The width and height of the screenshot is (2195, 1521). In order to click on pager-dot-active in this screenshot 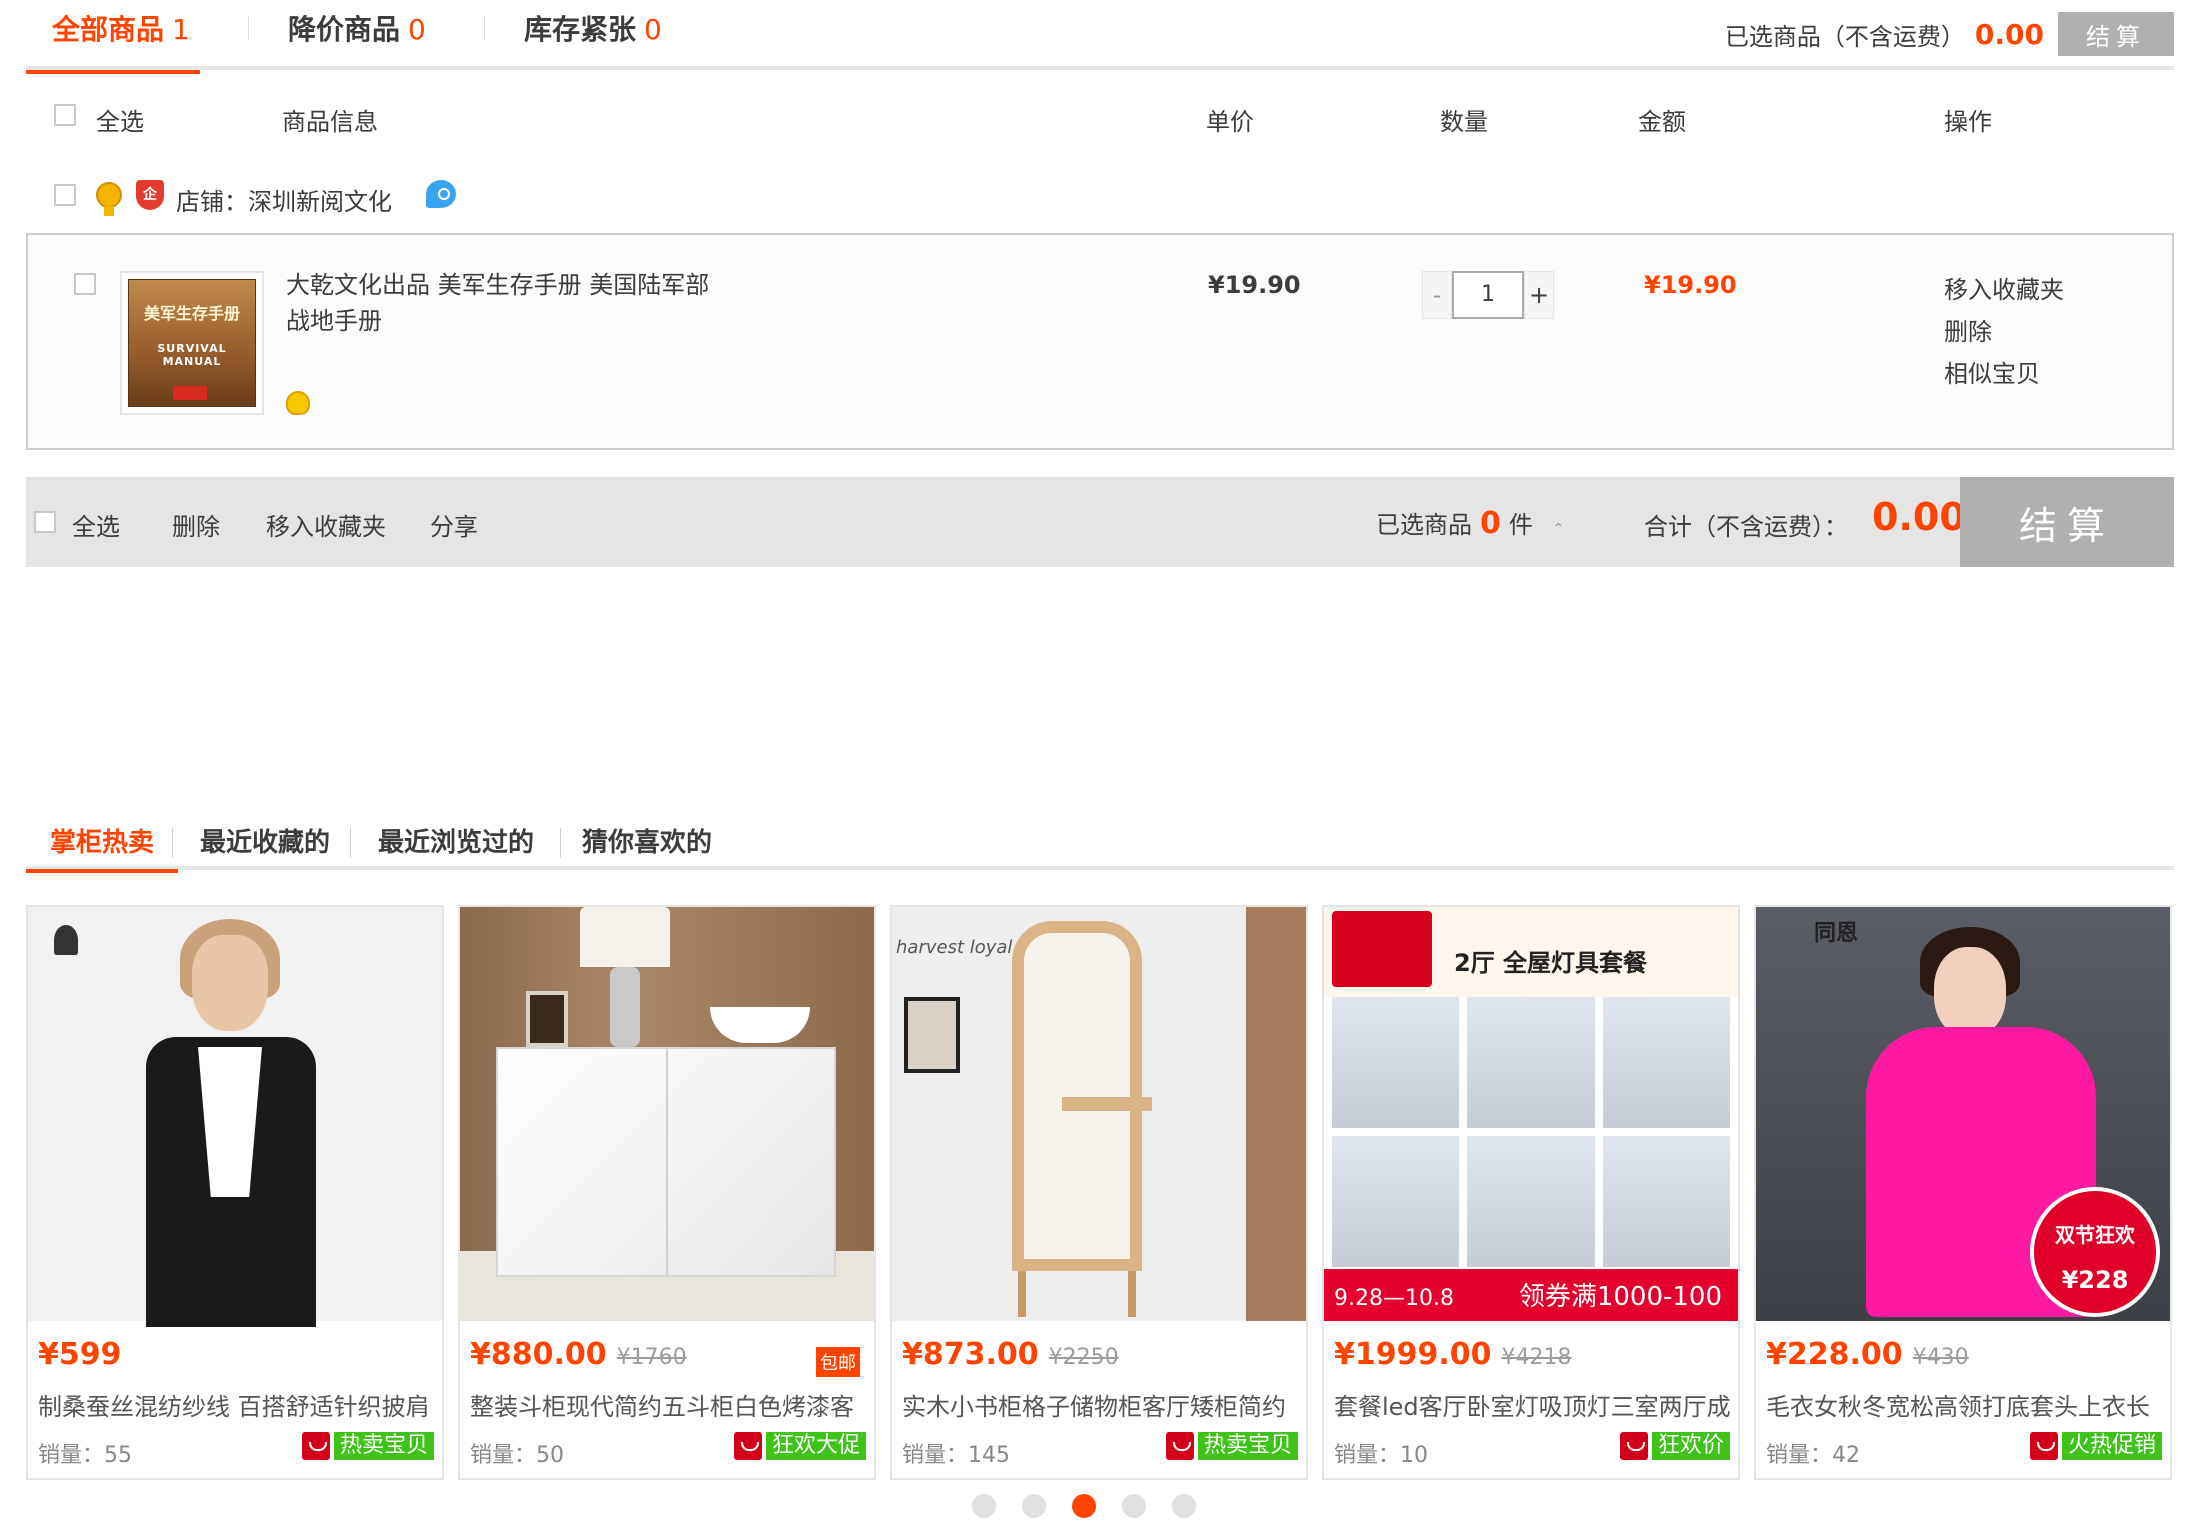, I will do `click(1084, 1506)`.